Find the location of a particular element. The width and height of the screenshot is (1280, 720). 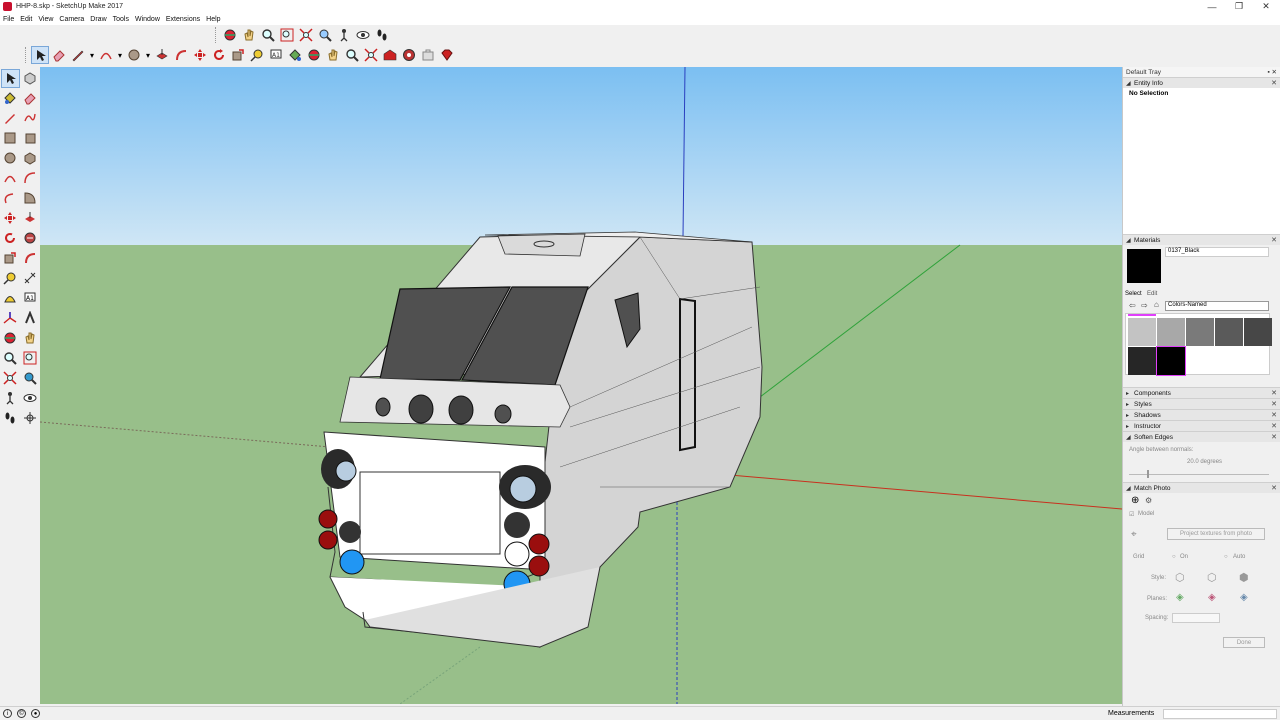

arc-tool-button is located at coordinates (106, 55).